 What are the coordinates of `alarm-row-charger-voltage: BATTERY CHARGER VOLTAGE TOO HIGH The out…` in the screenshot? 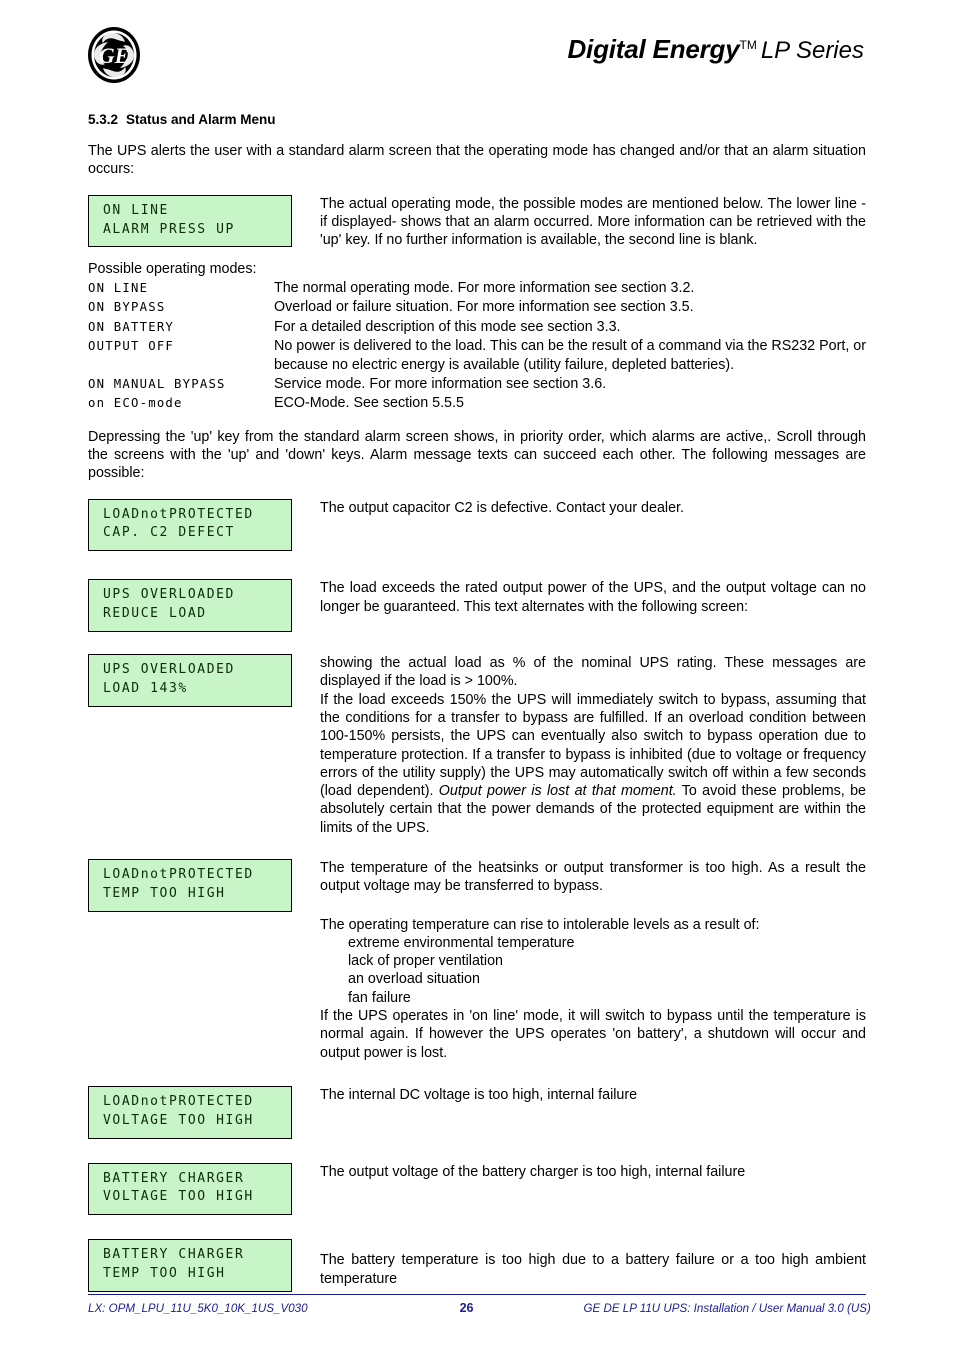 It's located at (477, 1189).